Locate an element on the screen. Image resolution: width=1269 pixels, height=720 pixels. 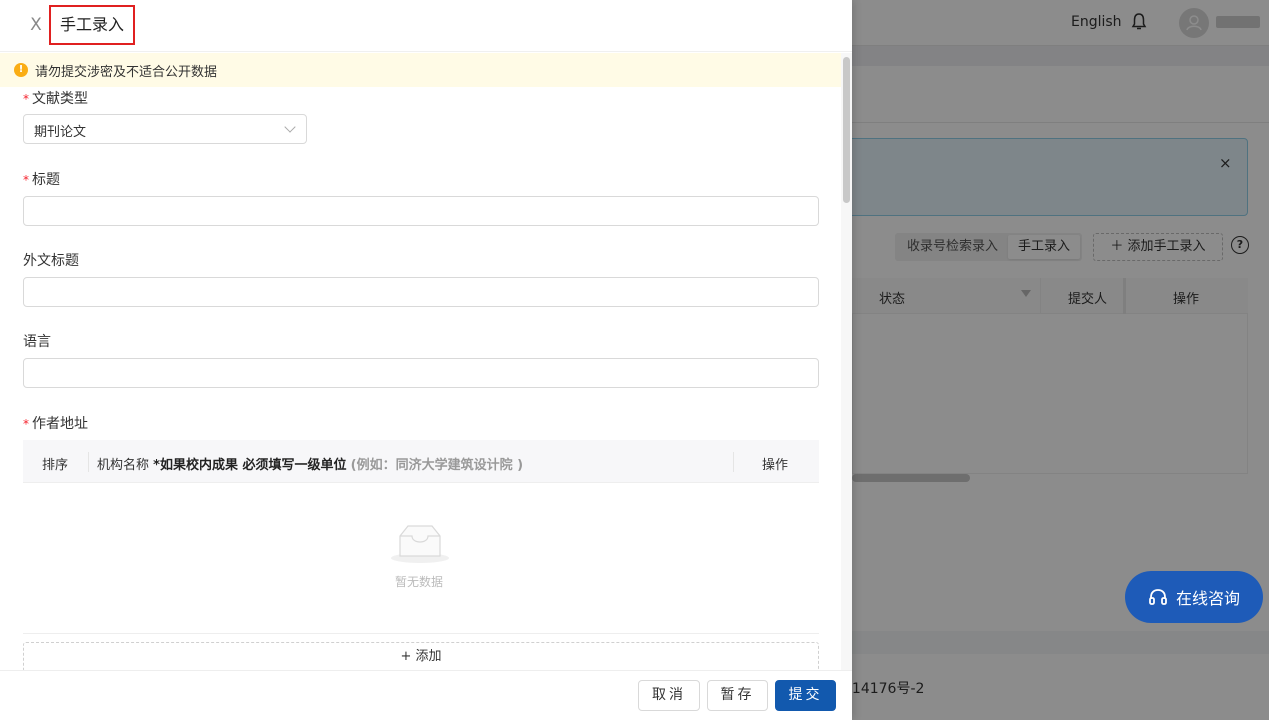
online-consult-label: 在线咨询 is located at coordinates (1207, 598).